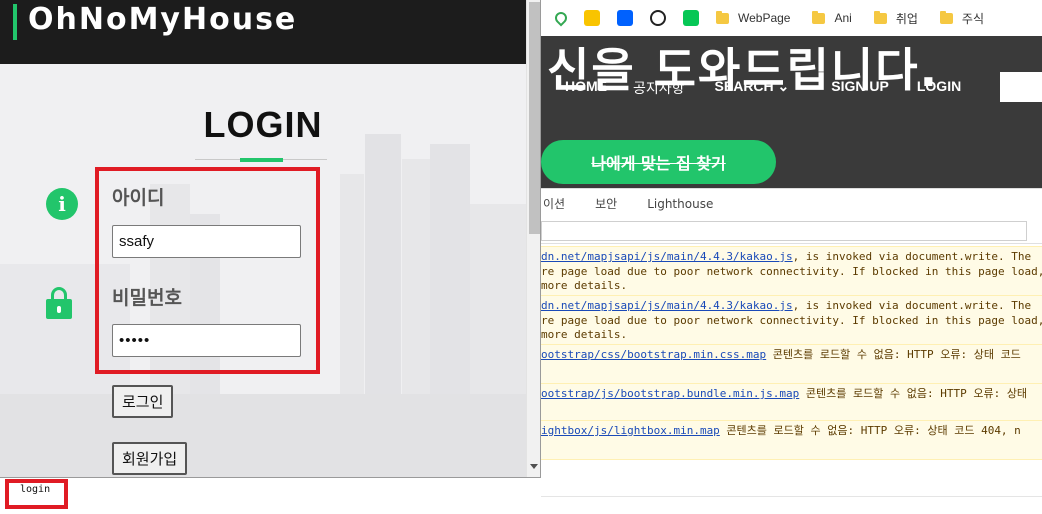 The height and width of the screenshot is (514, 1042). What do you see at coordinates (784, 231) in the screenshot?
I see `console-filter-input` at bounding box center [784, 231].